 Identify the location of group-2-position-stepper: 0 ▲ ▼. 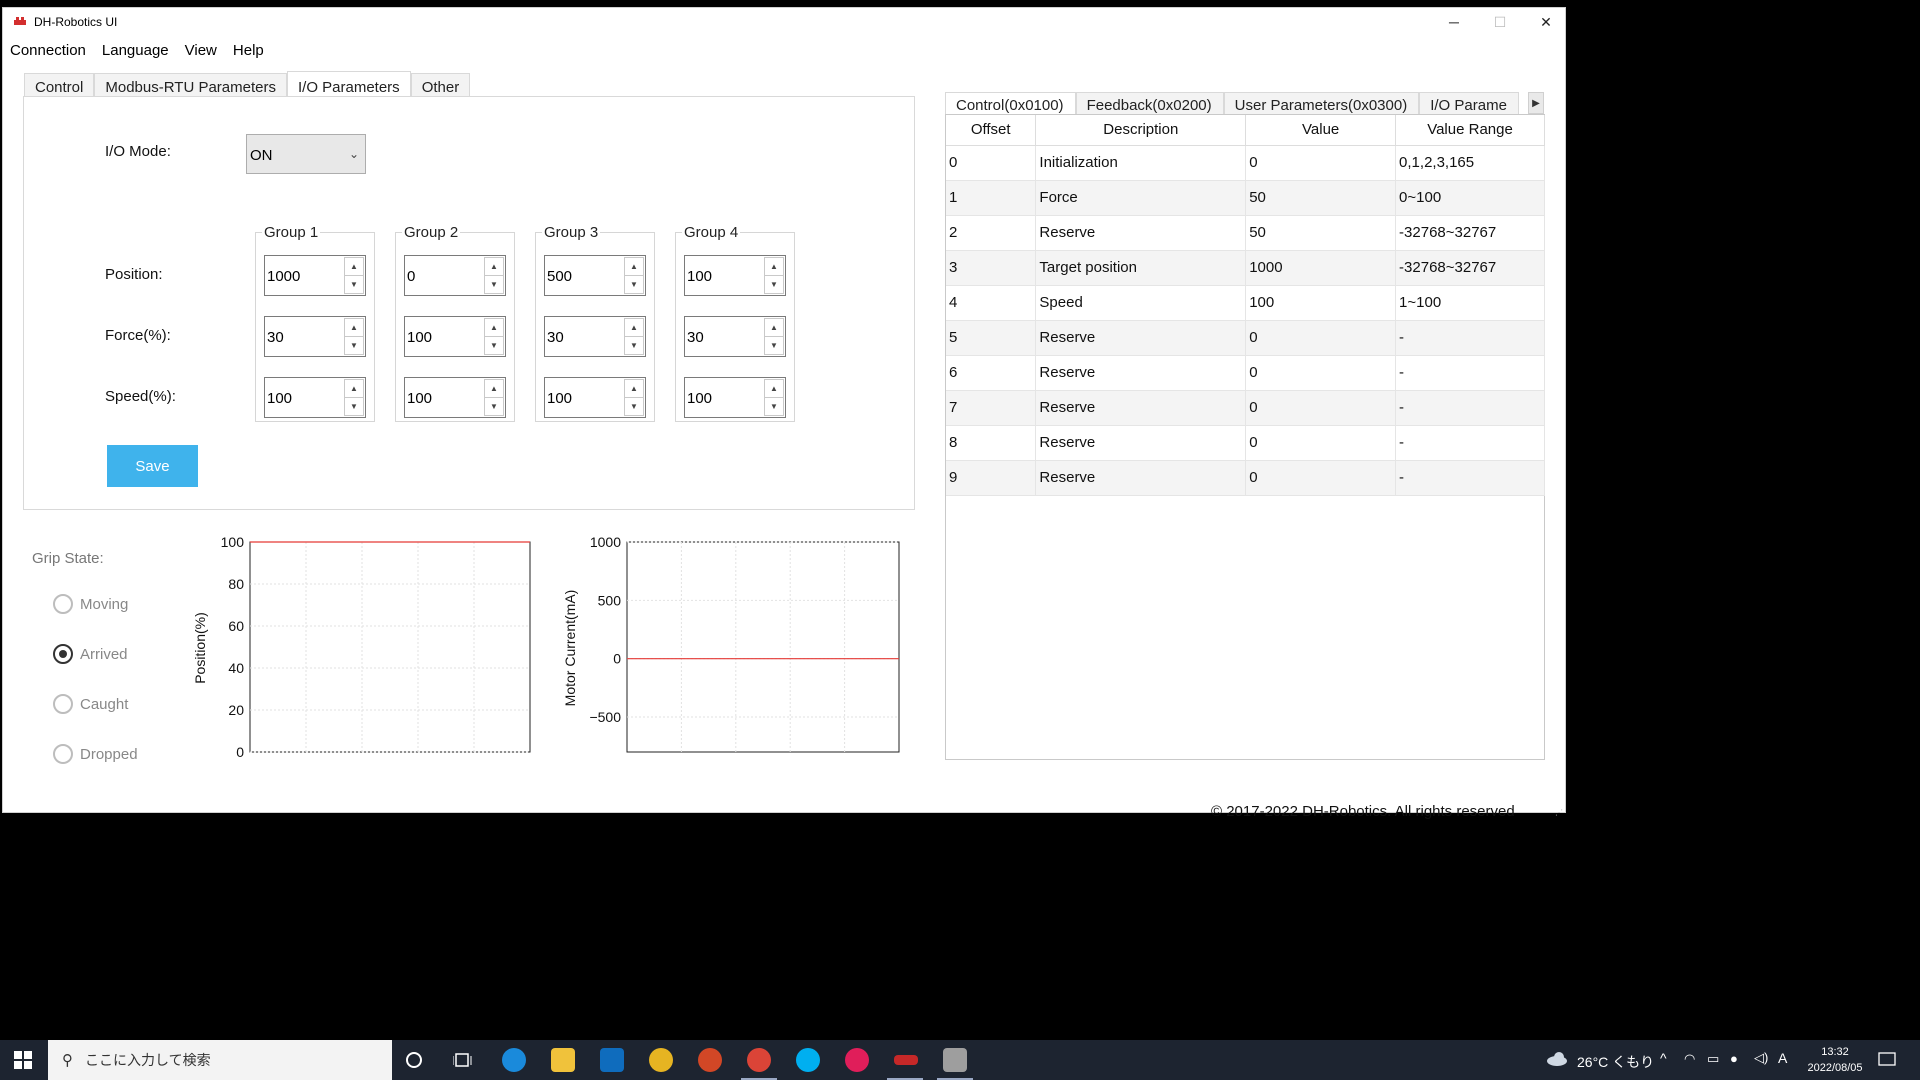
(455, 275).